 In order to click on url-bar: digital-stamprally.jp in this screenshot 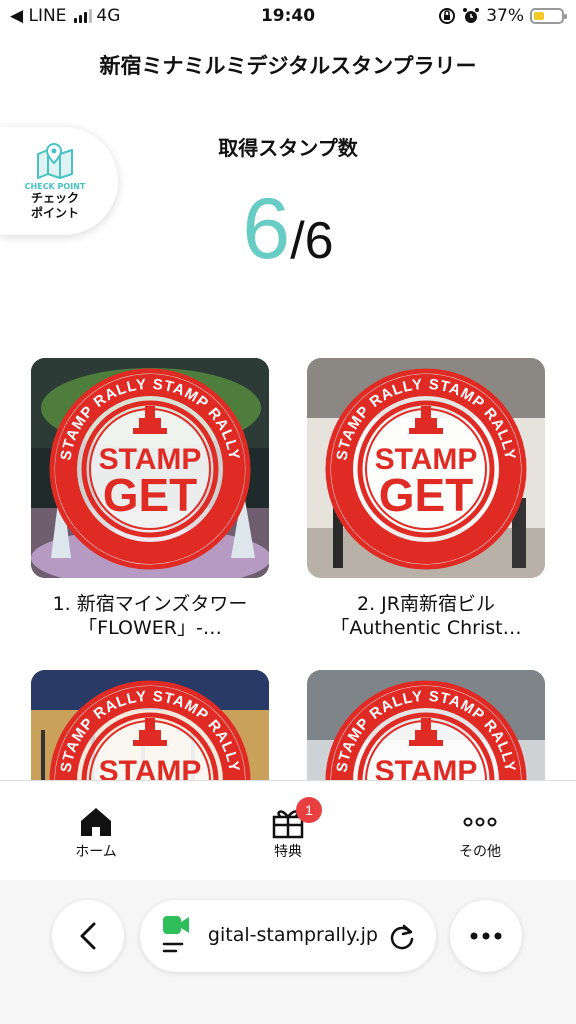, I will do `click(288, 936)`.